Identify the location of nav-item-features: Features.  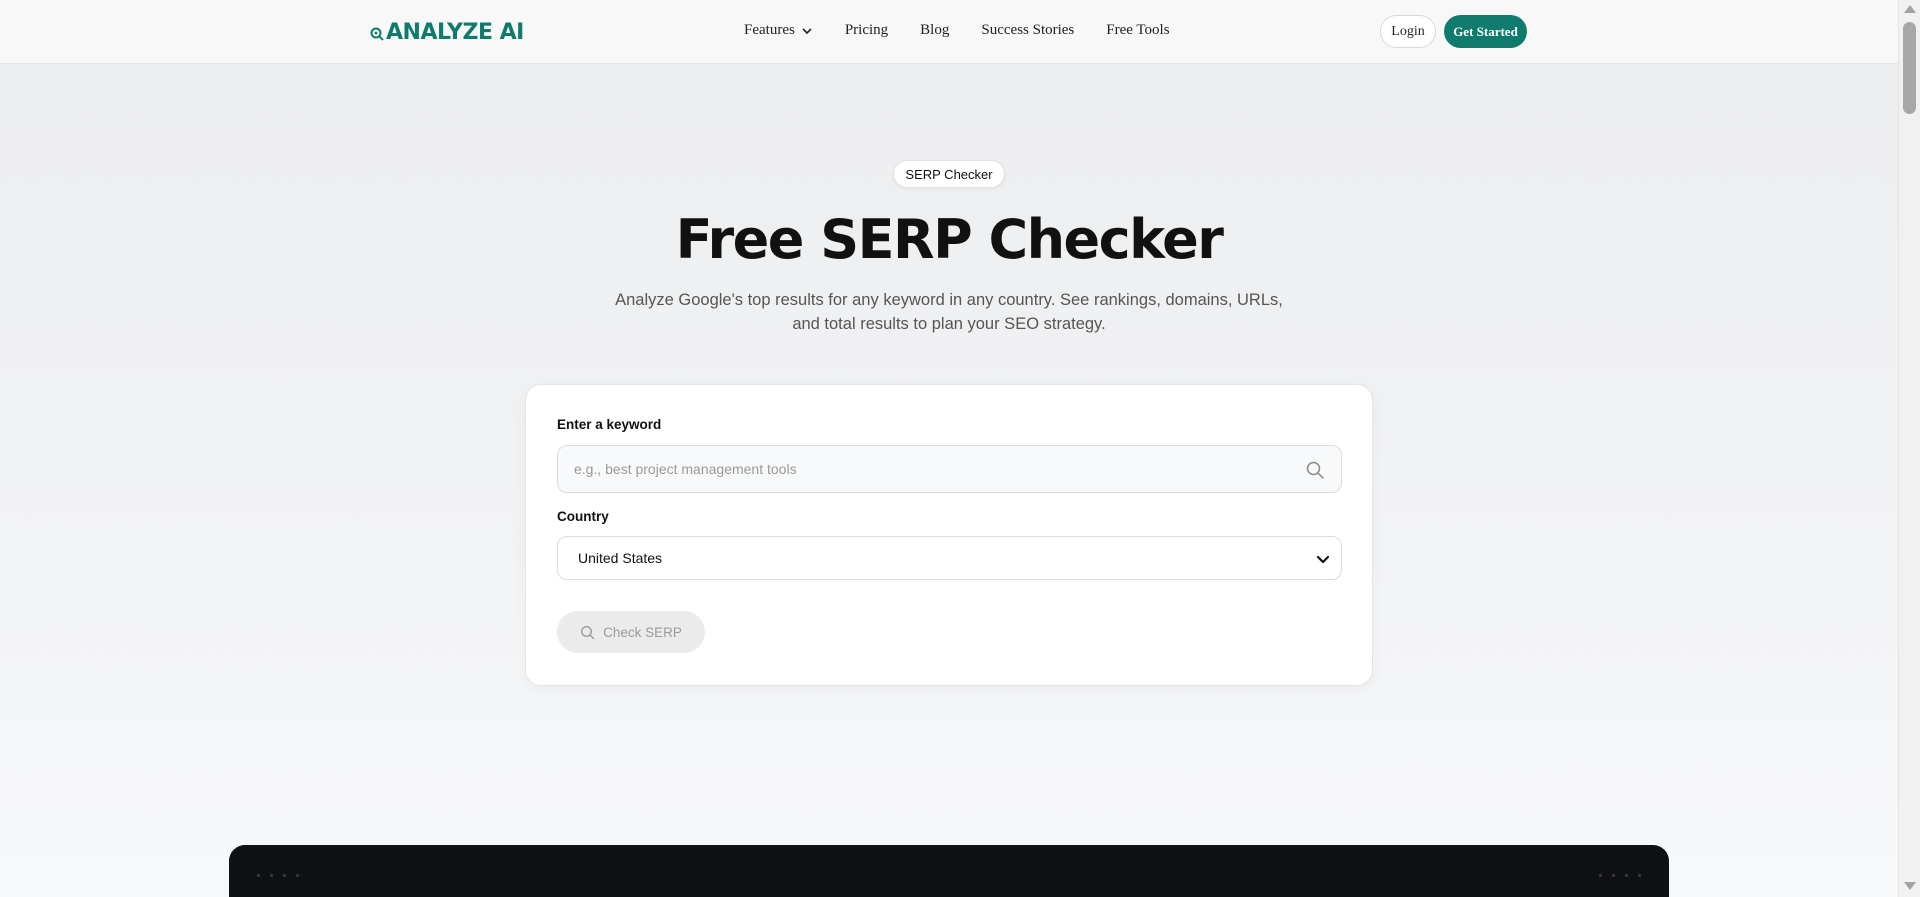
(778, 30).